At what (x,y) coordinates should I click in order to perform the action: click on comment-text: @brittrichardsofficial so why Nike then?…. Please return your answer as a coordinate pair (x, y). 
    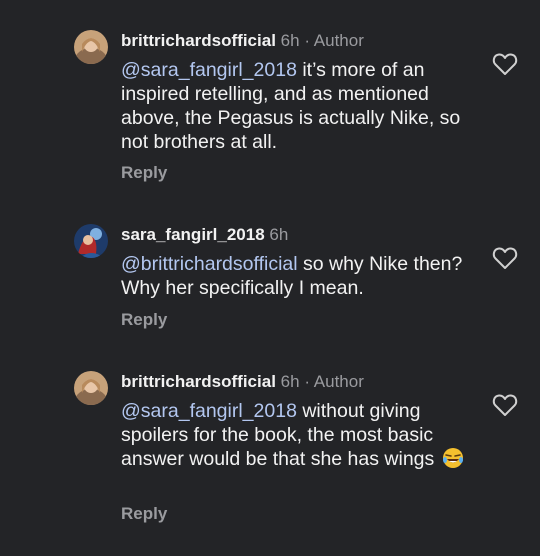
    Looking at the image, I should click on (301, 276).